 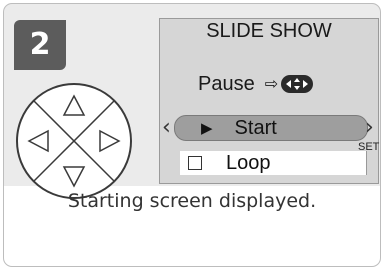 I want to click on step-number-badge: 2, so click(x=40, y=45).